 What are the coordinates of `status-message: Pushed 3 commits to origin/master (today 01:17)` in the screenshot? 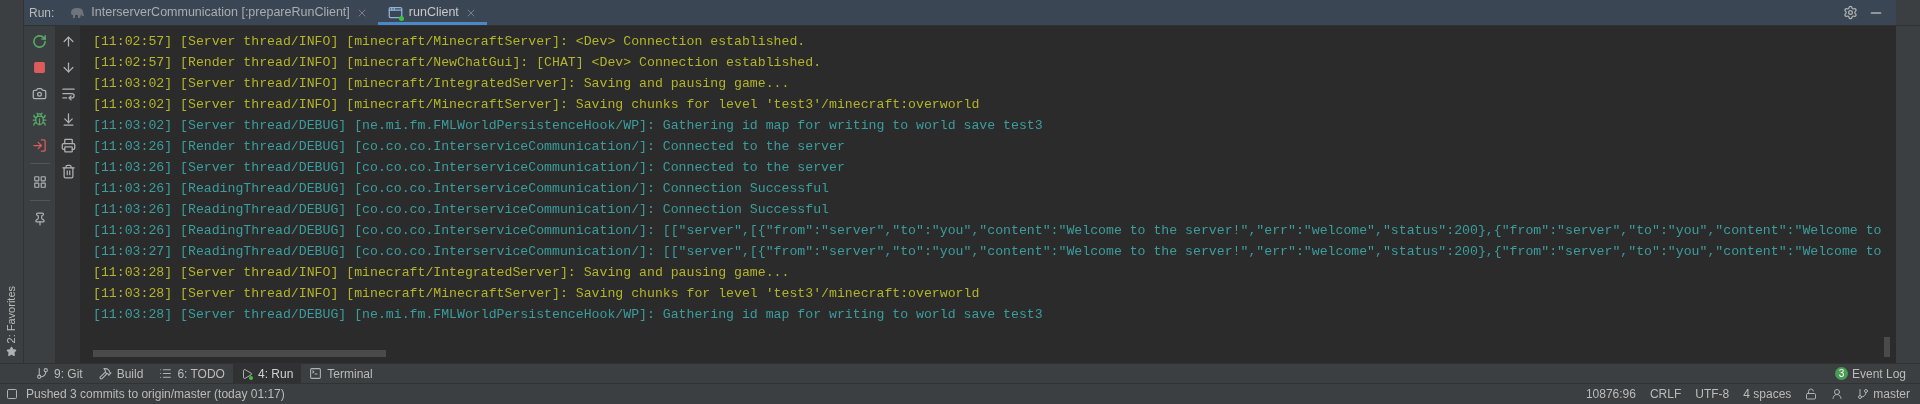 It's located at (155, 394).